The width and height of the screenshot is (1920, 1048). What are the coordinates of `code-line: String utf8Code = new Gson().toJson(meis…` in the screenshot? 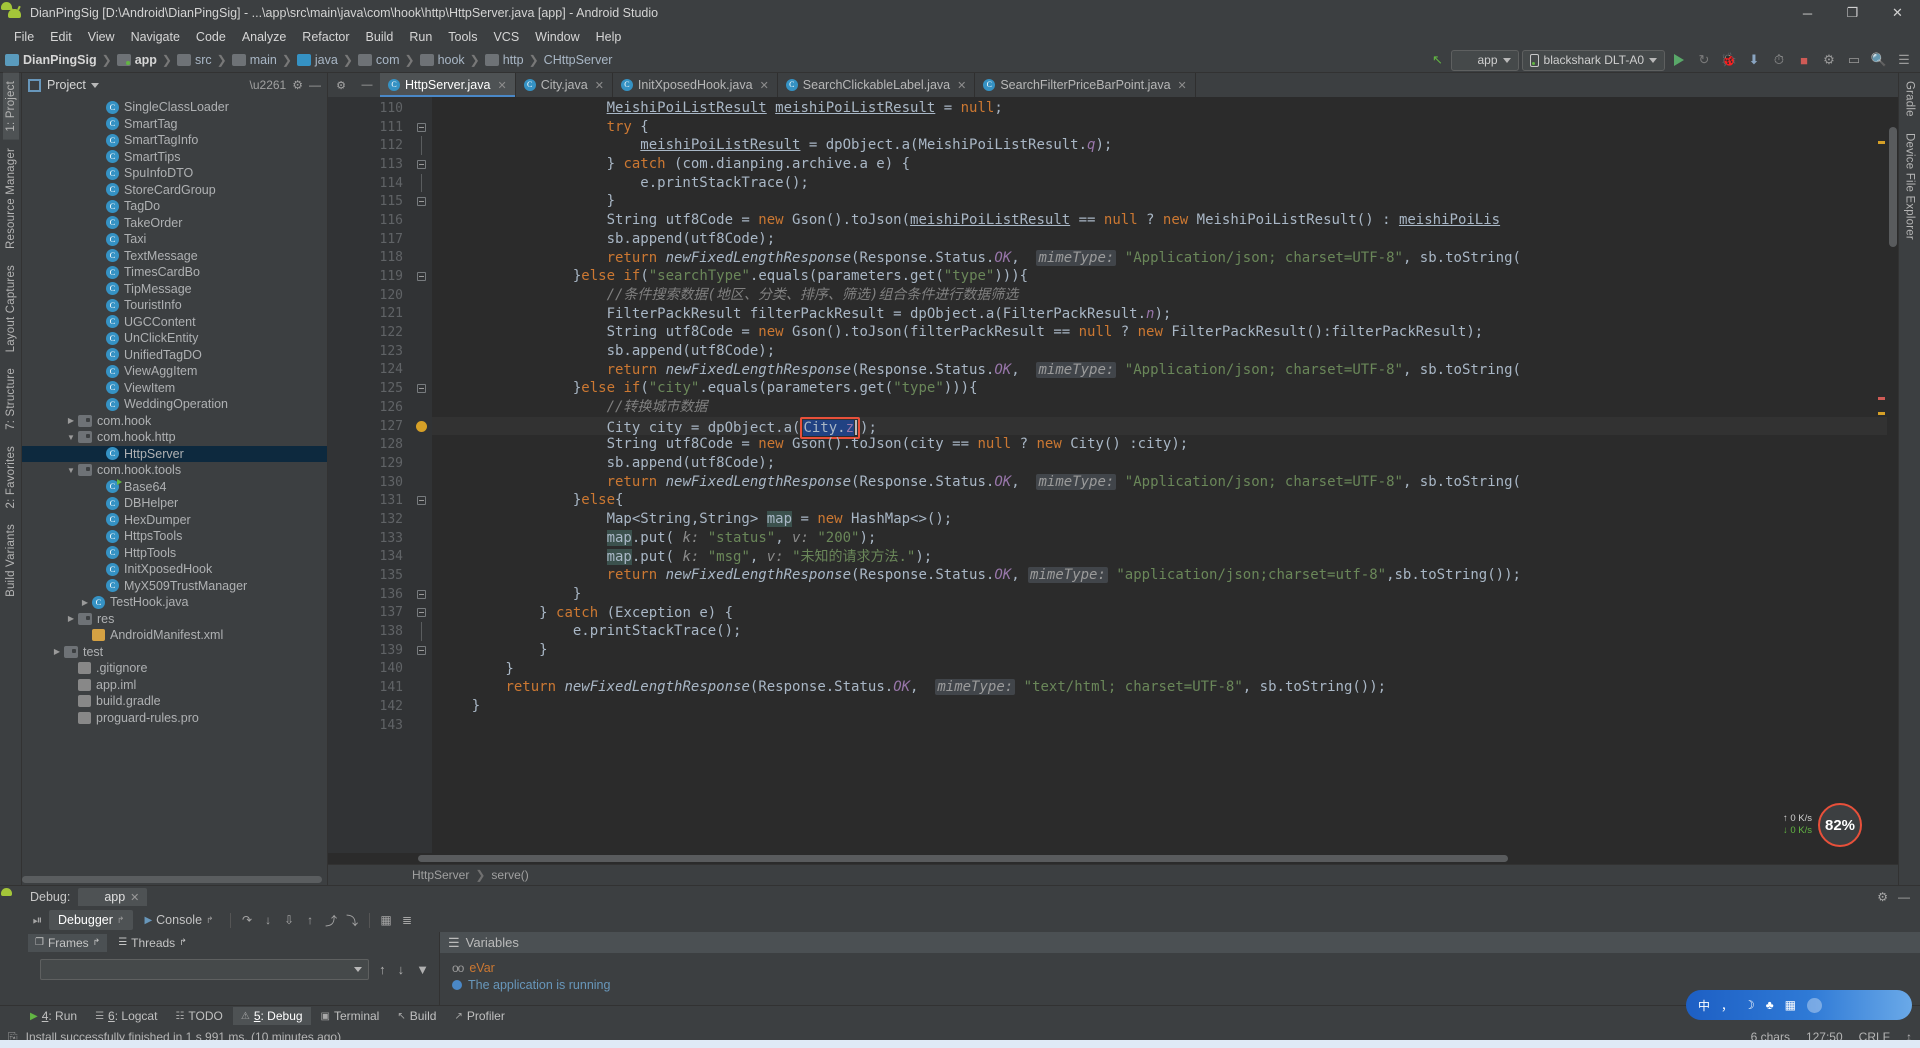 It's located at (1165, 220).